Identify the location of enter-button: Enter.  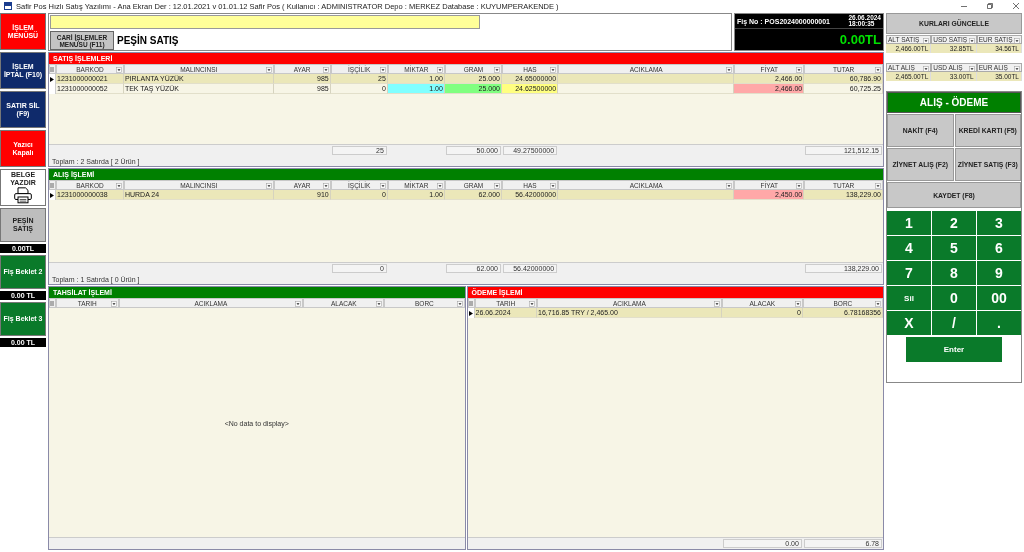
(954, 349).